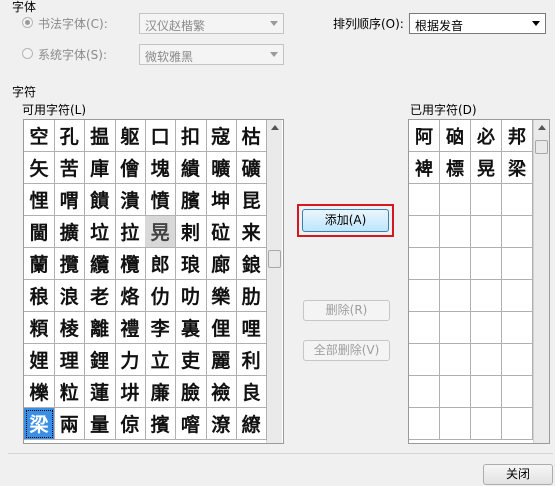 The height and width of the screenshot is (486, 555). Describe the element at coordinates (486, 168) in the screenshot. I see `used-char-cell: 晃` at that location.